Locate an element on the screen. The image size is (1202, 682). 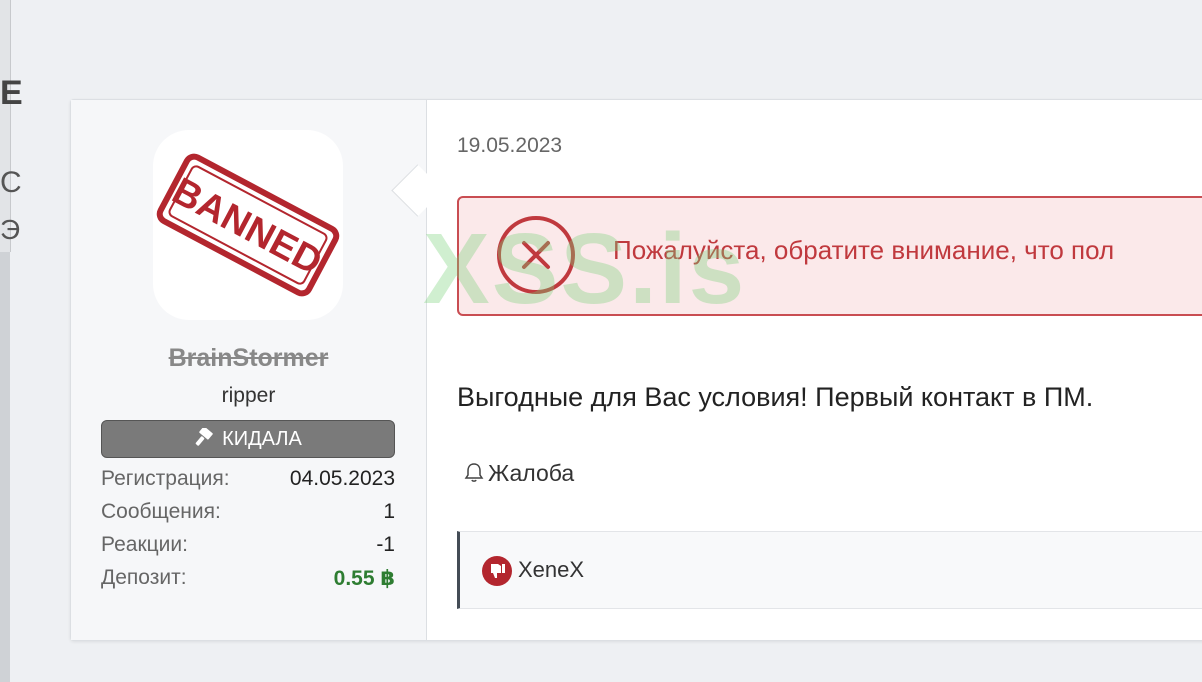
gavel-icon is located at coordinates (204, 436).